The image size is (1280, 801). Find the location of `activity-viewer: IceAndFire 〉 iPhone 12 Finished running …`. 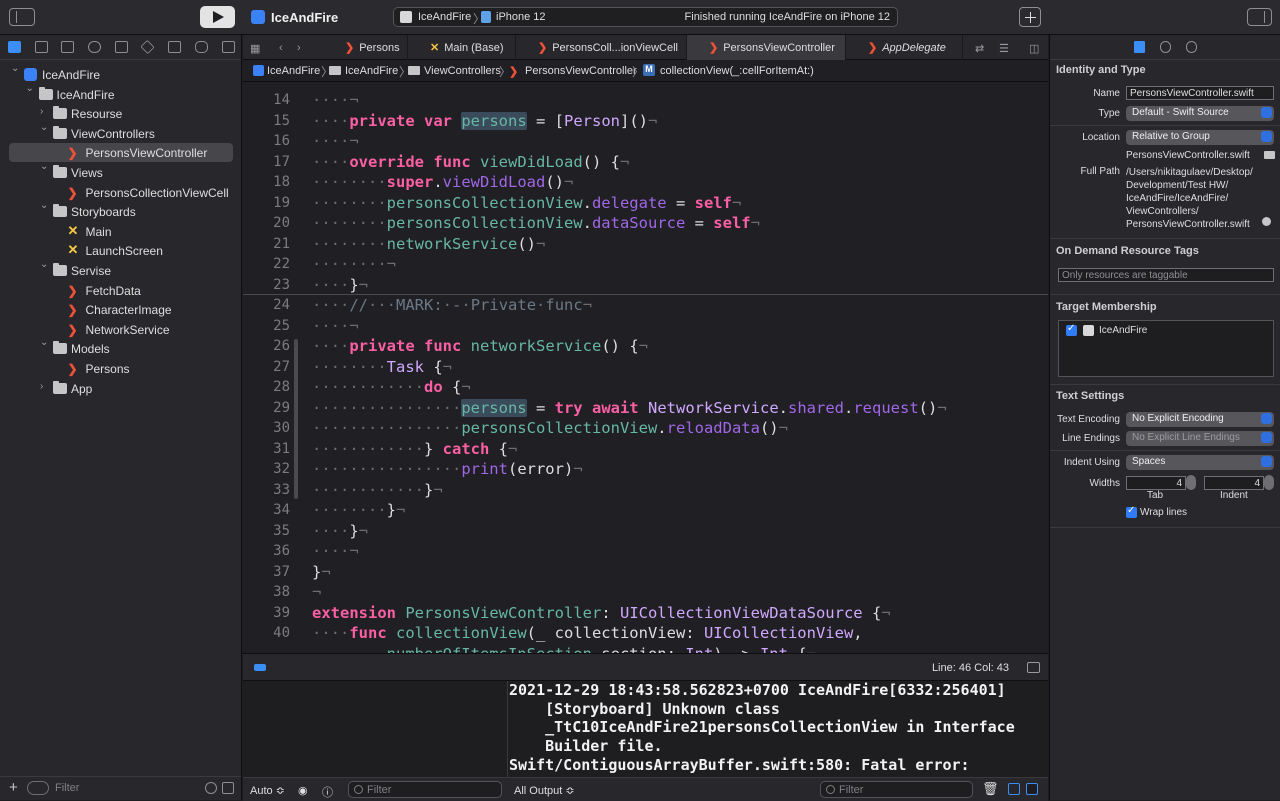

activity-viewer: IceAndFire 〉 iPhone 12 Finished running … is located at coordinates (645, 17).